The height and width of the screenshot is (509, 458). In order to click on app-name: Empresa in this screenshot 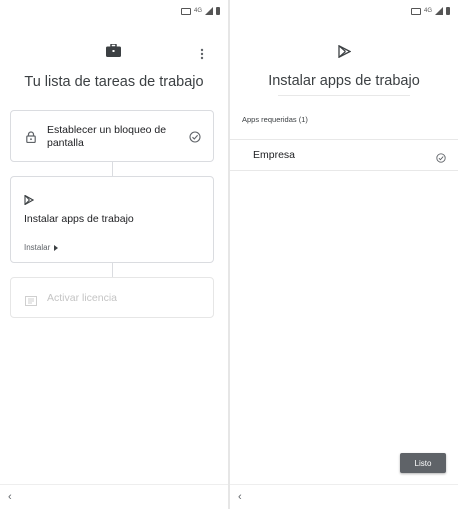, I will do `click(274, 155)`.